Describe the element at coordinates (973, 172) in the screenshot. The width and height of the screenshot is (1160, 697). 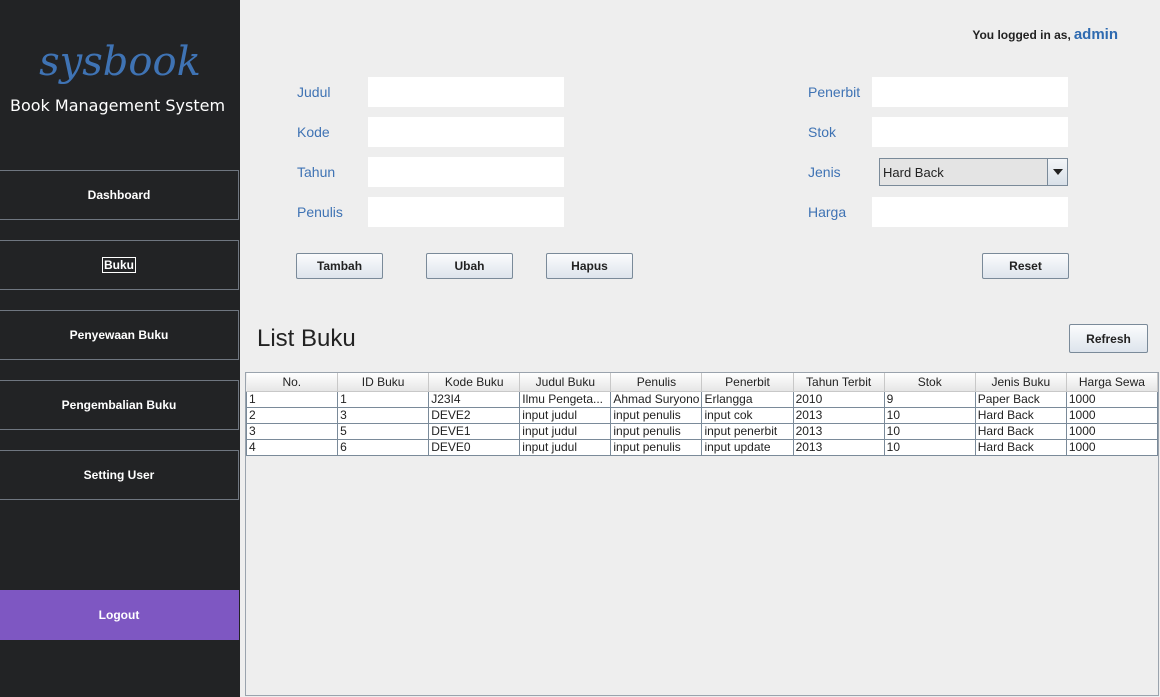
I see `jenis-select: Hard Back` at that location.